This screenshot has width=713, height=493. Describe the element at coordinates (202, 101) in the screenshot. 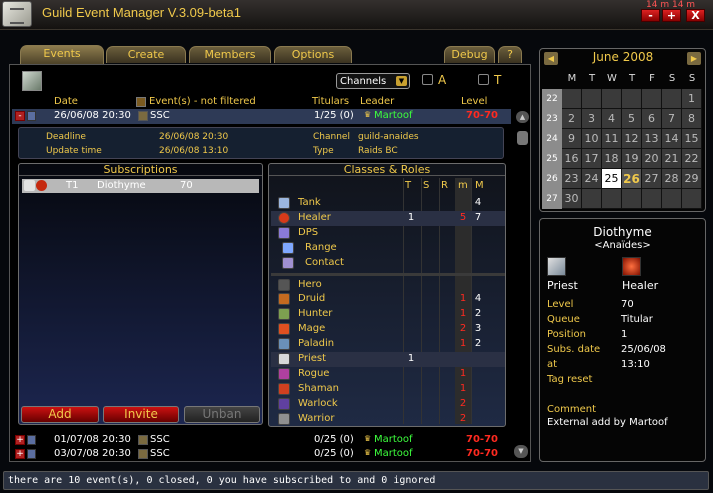

I see `col-header-events: Event(s) - not filtered` at that location.